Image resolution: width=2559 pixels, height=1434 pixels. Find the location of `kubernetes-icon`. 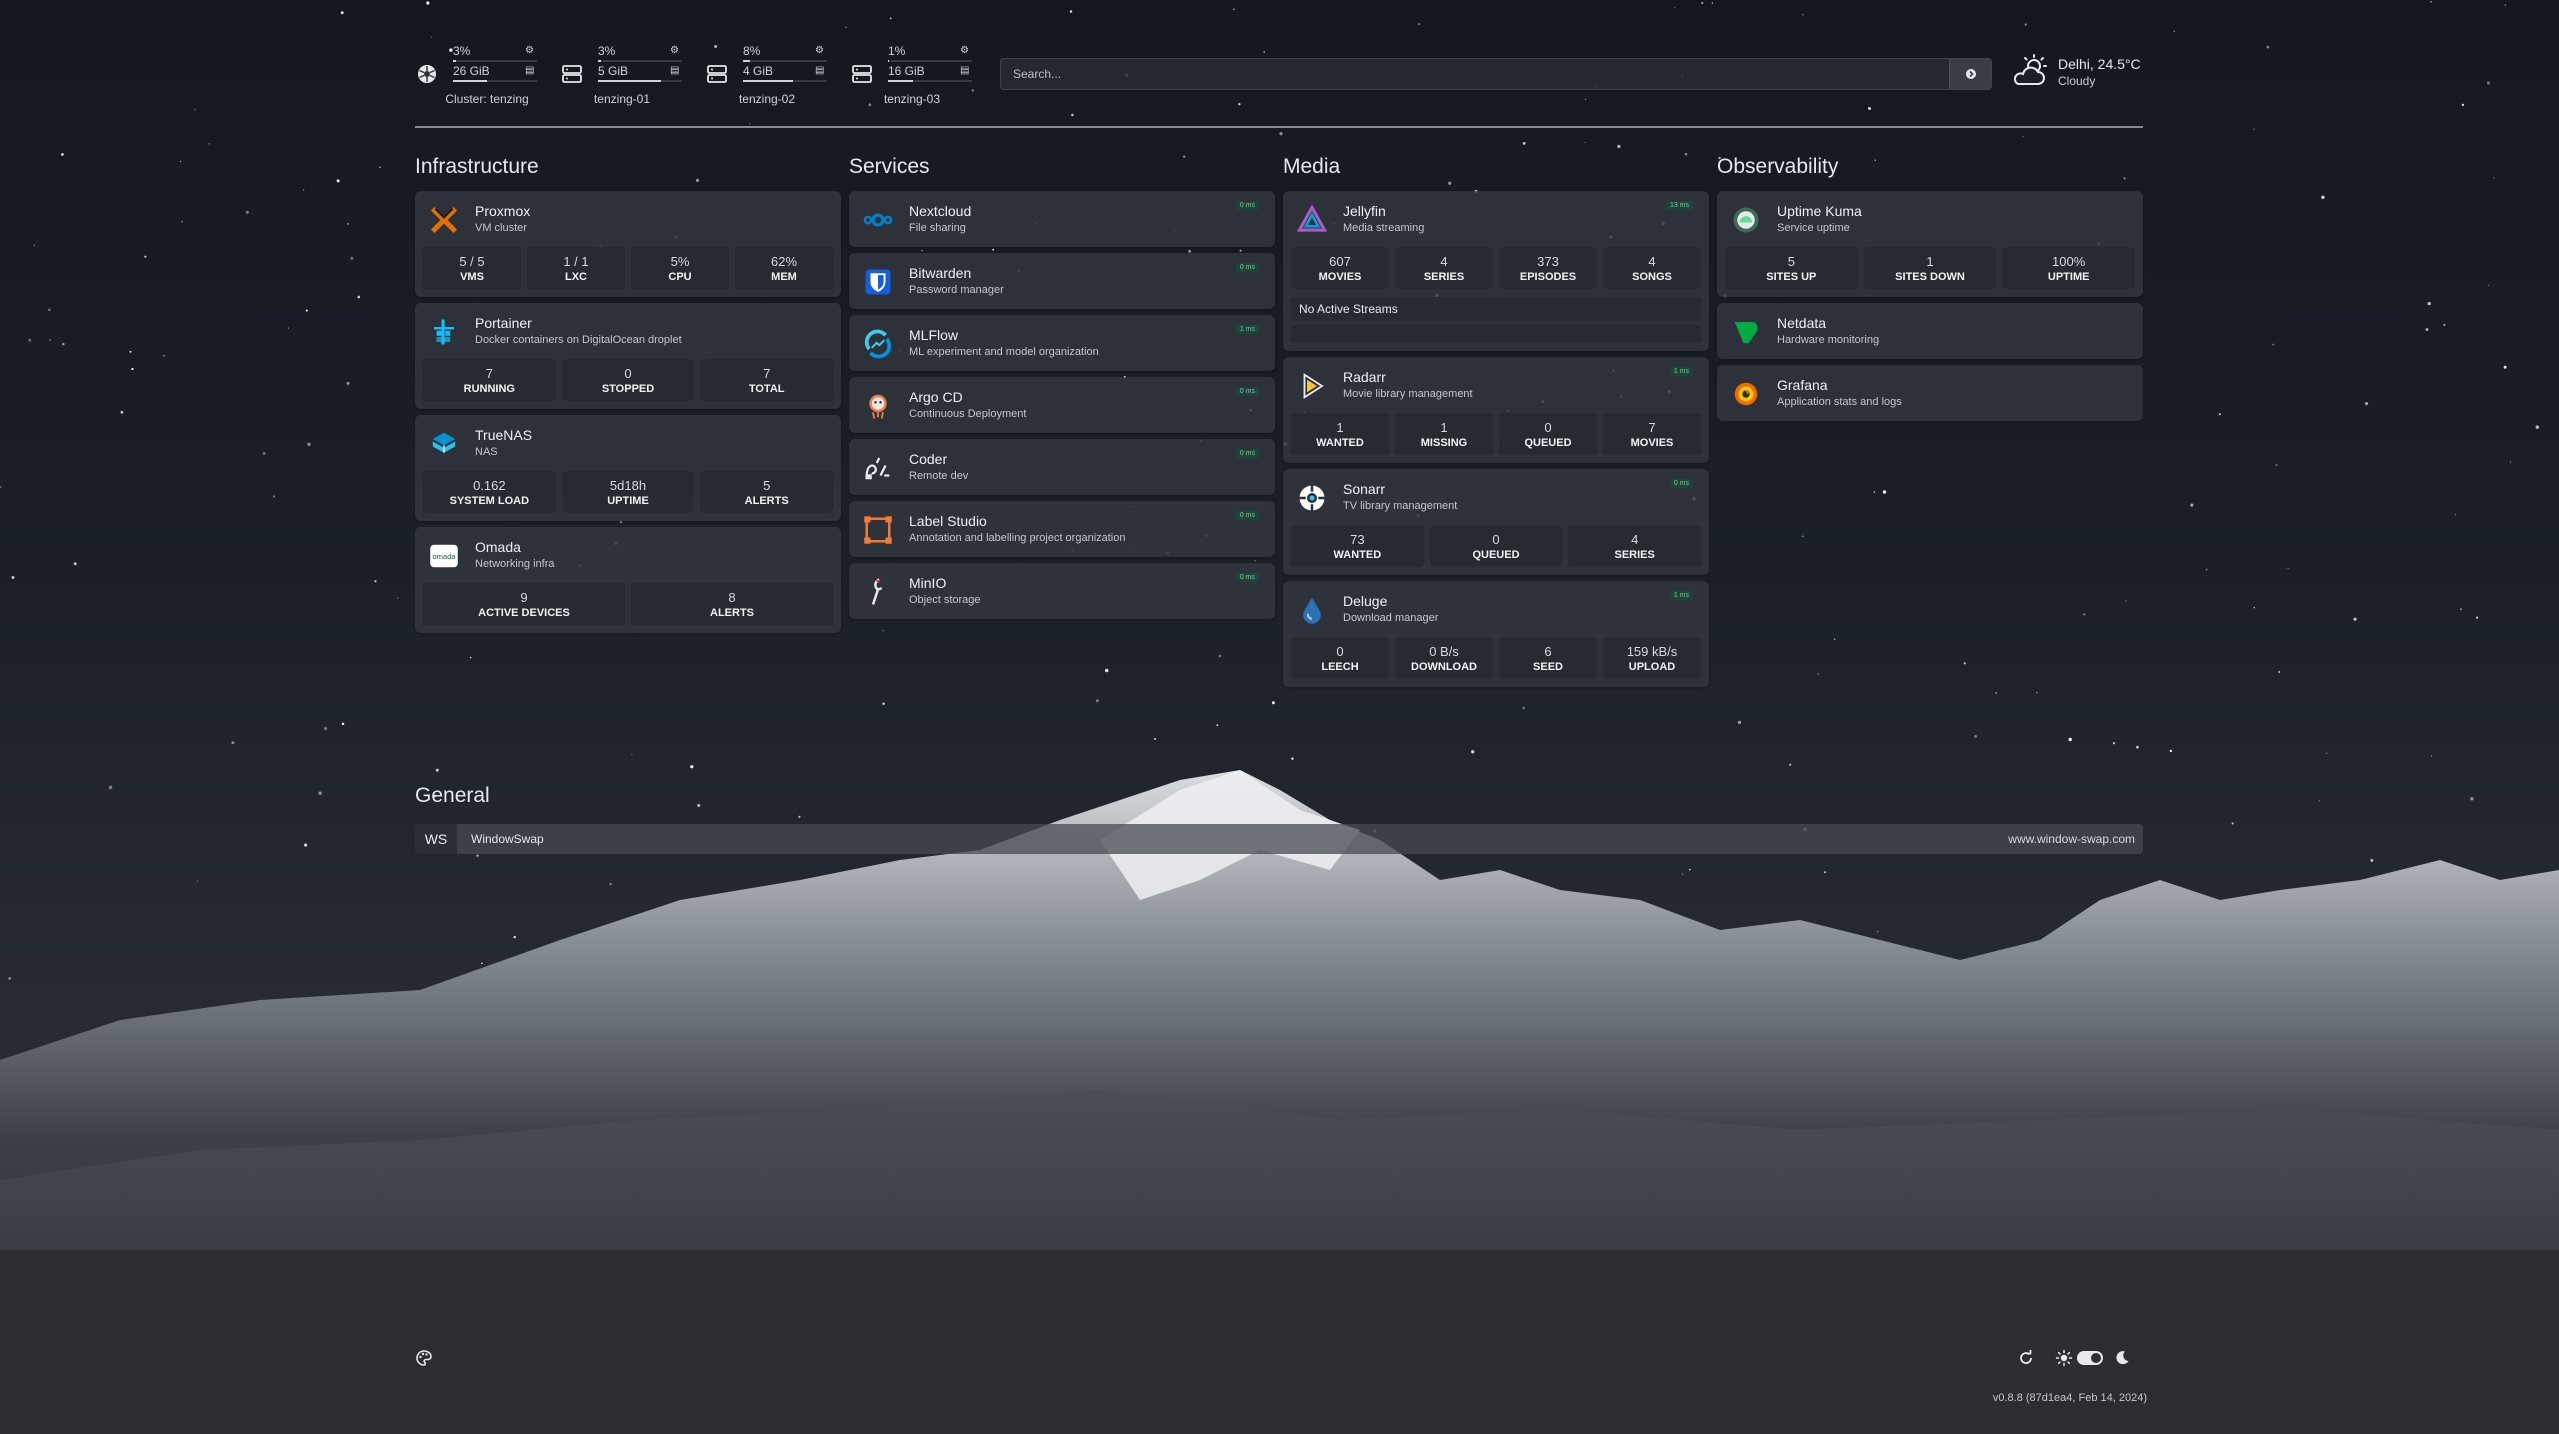

kubernetes-icon is located at coordinates (427, 74).